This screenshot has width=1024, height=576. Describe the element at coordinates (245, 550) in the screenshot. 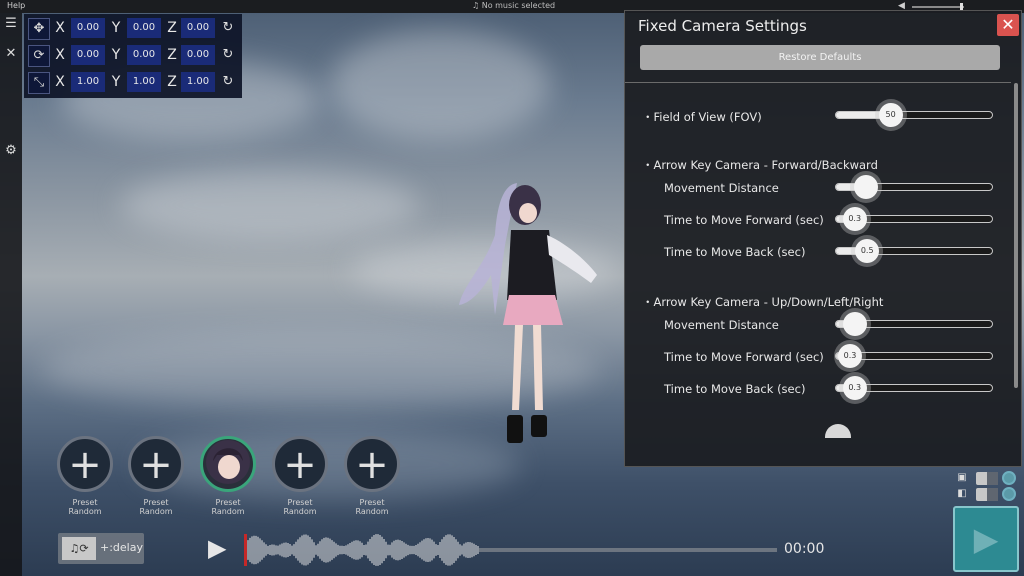

I see `playhead` at that location.